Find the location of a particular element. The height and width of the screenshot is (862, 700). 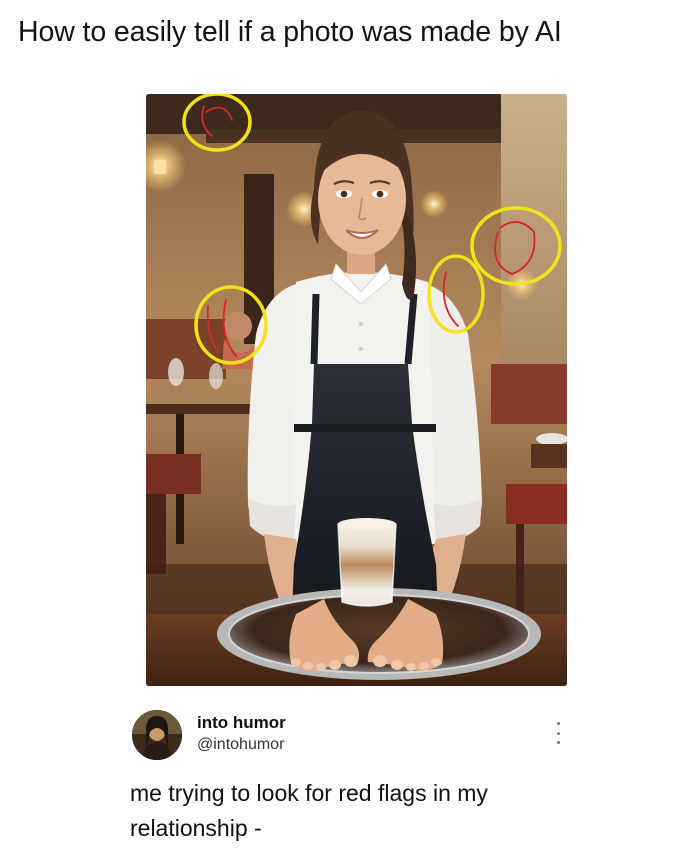

tweet-display-name: into humor is located at coordinates (241, 723).